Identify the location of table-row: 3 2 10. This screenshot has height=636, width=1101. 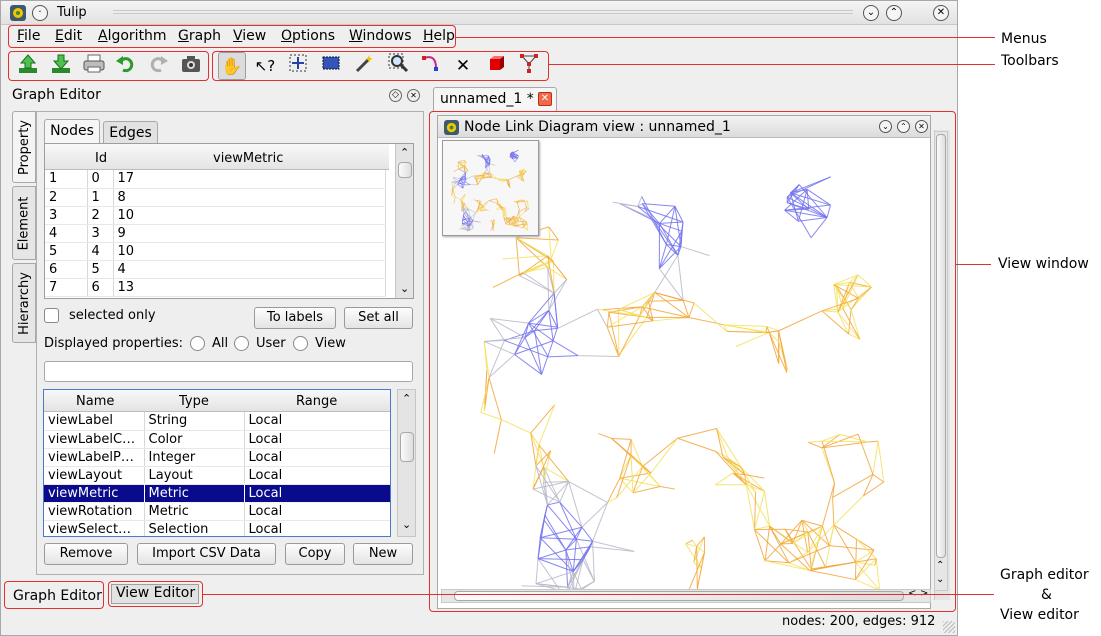
(215, 215).